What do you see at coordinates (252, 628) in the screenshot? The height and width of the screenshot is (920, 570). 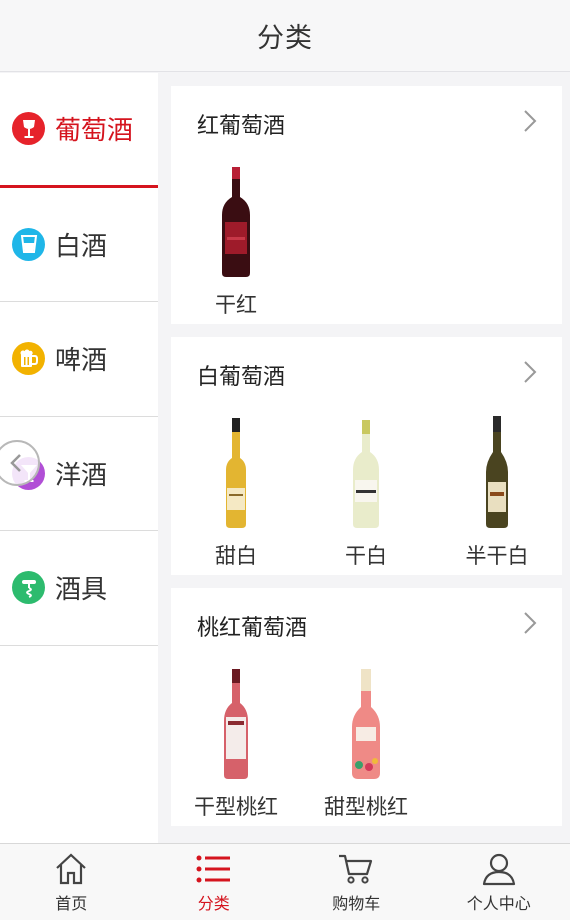 I see `category-title: 桃红葡萄酒` at bounding box center [252, 628].